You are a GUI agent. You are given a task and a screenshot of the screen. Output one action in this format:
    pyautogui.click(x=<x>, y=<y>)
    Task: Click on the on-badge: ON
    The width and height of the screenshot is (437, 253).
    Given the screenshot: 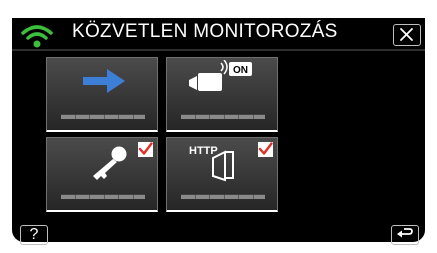 What is the action you would take?
    pyautogui.click(x=240, y=70)
    